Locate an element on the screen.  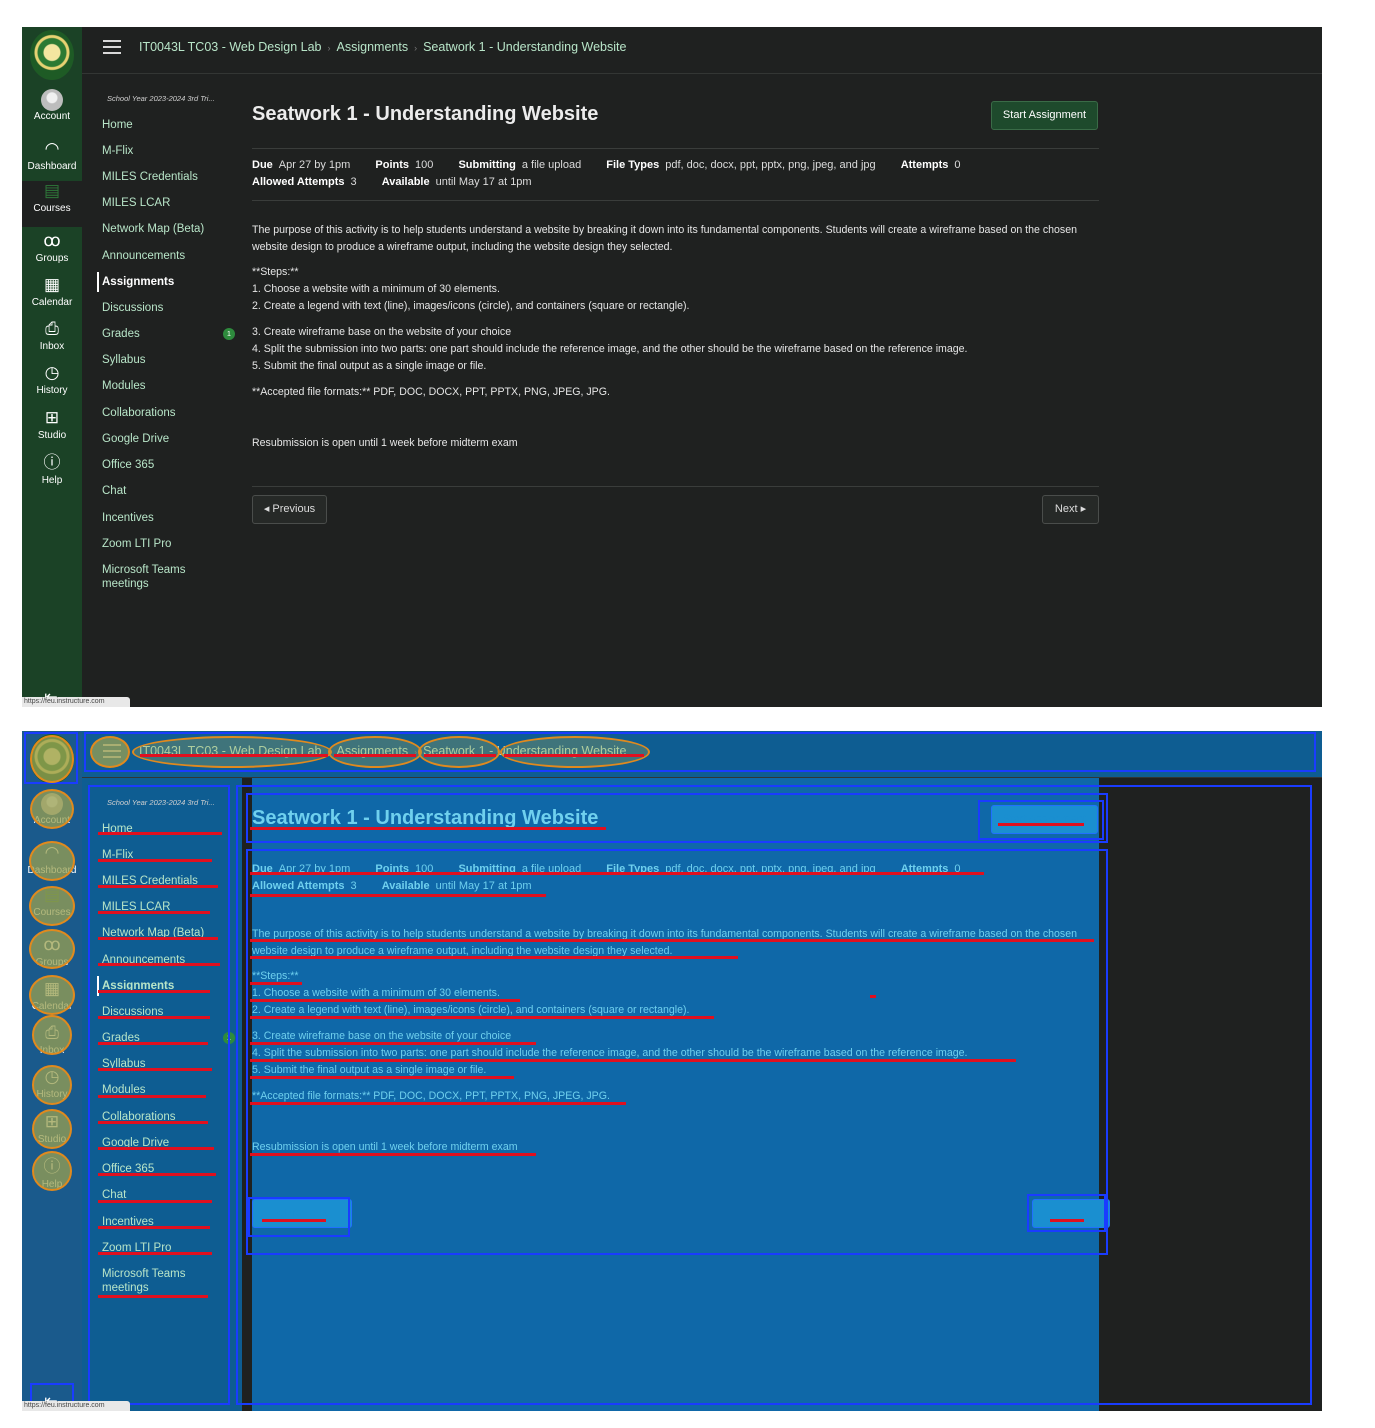
page-title: Seatwork 1 - Understanding Website is located at coordinates (425, 114).